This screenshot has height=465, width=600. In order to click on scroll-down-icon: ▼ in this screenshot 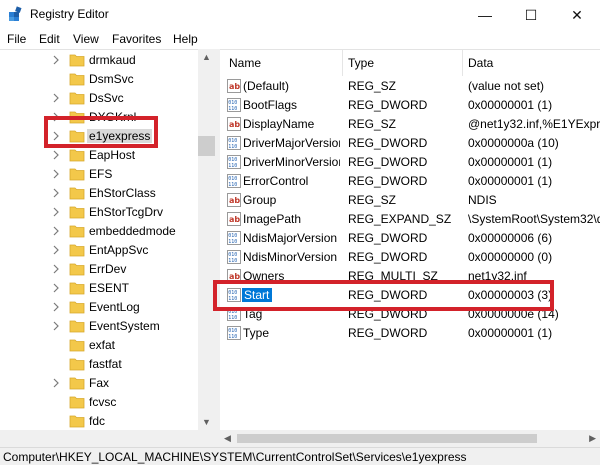, I will do `click(206, 422)`.